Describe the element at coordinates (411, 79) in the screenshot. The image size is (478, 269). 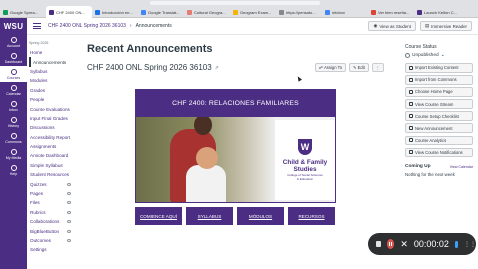
I see `import-from-commons-icon` at that location.